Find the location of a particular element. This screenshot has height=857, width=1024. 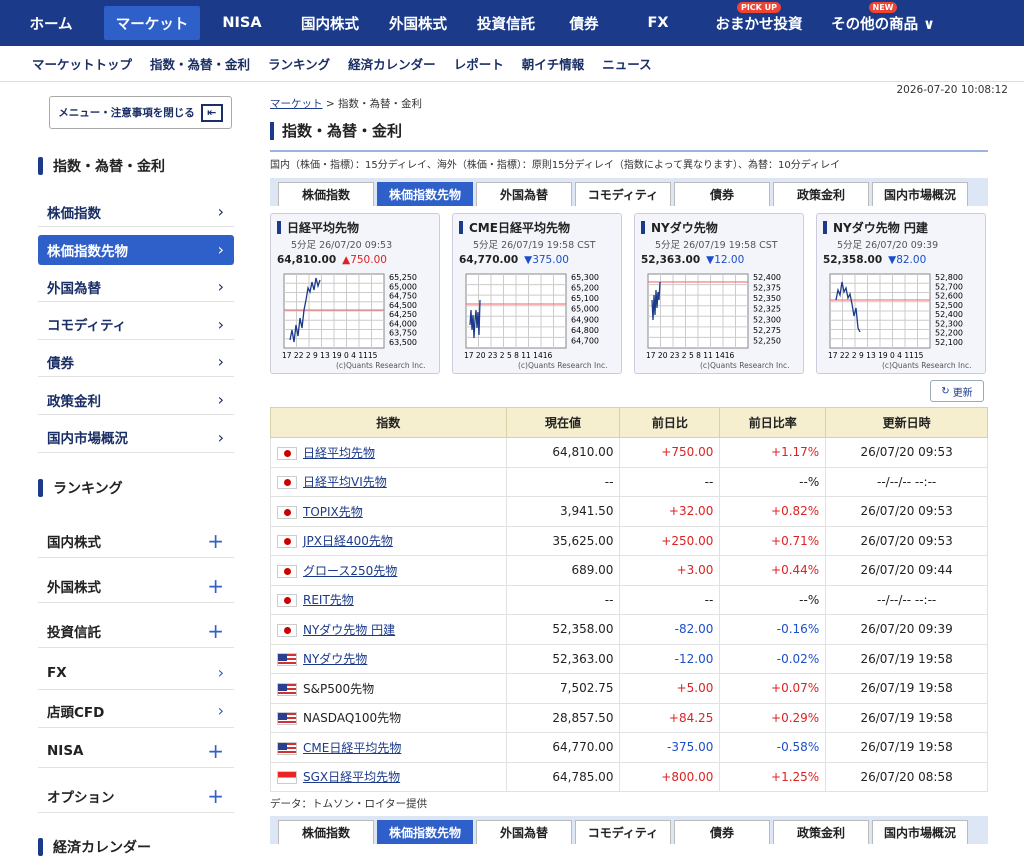

index-name: CME日経平均先物 is located at coordinates (352, 748).